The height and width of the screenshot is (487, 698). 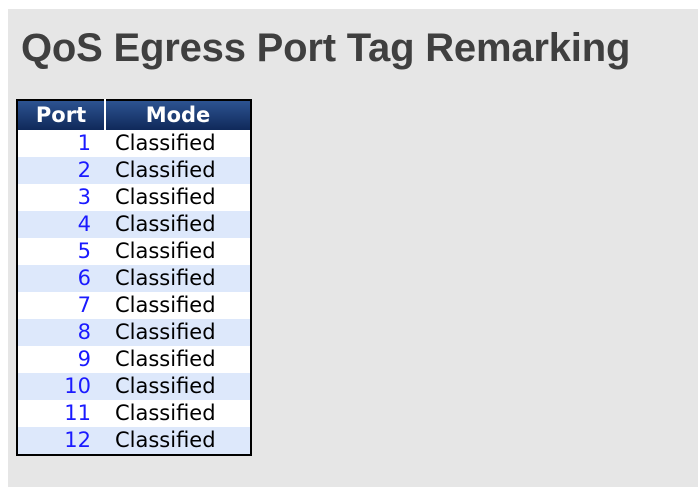 I want to click on port-cell: 12, so click(x=61, y=441).